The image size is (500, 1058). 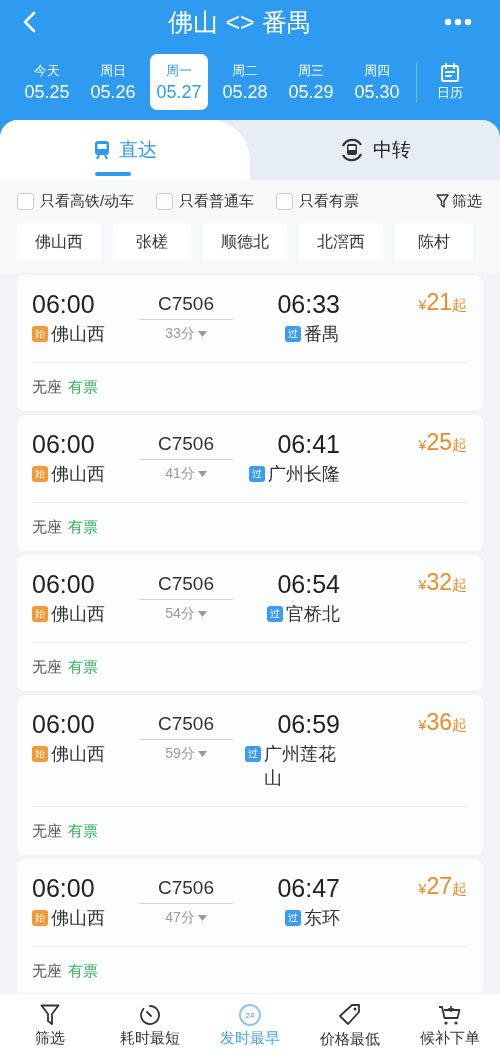 I want to click on station-chip: 佛山西, so click(x=59, y=242).